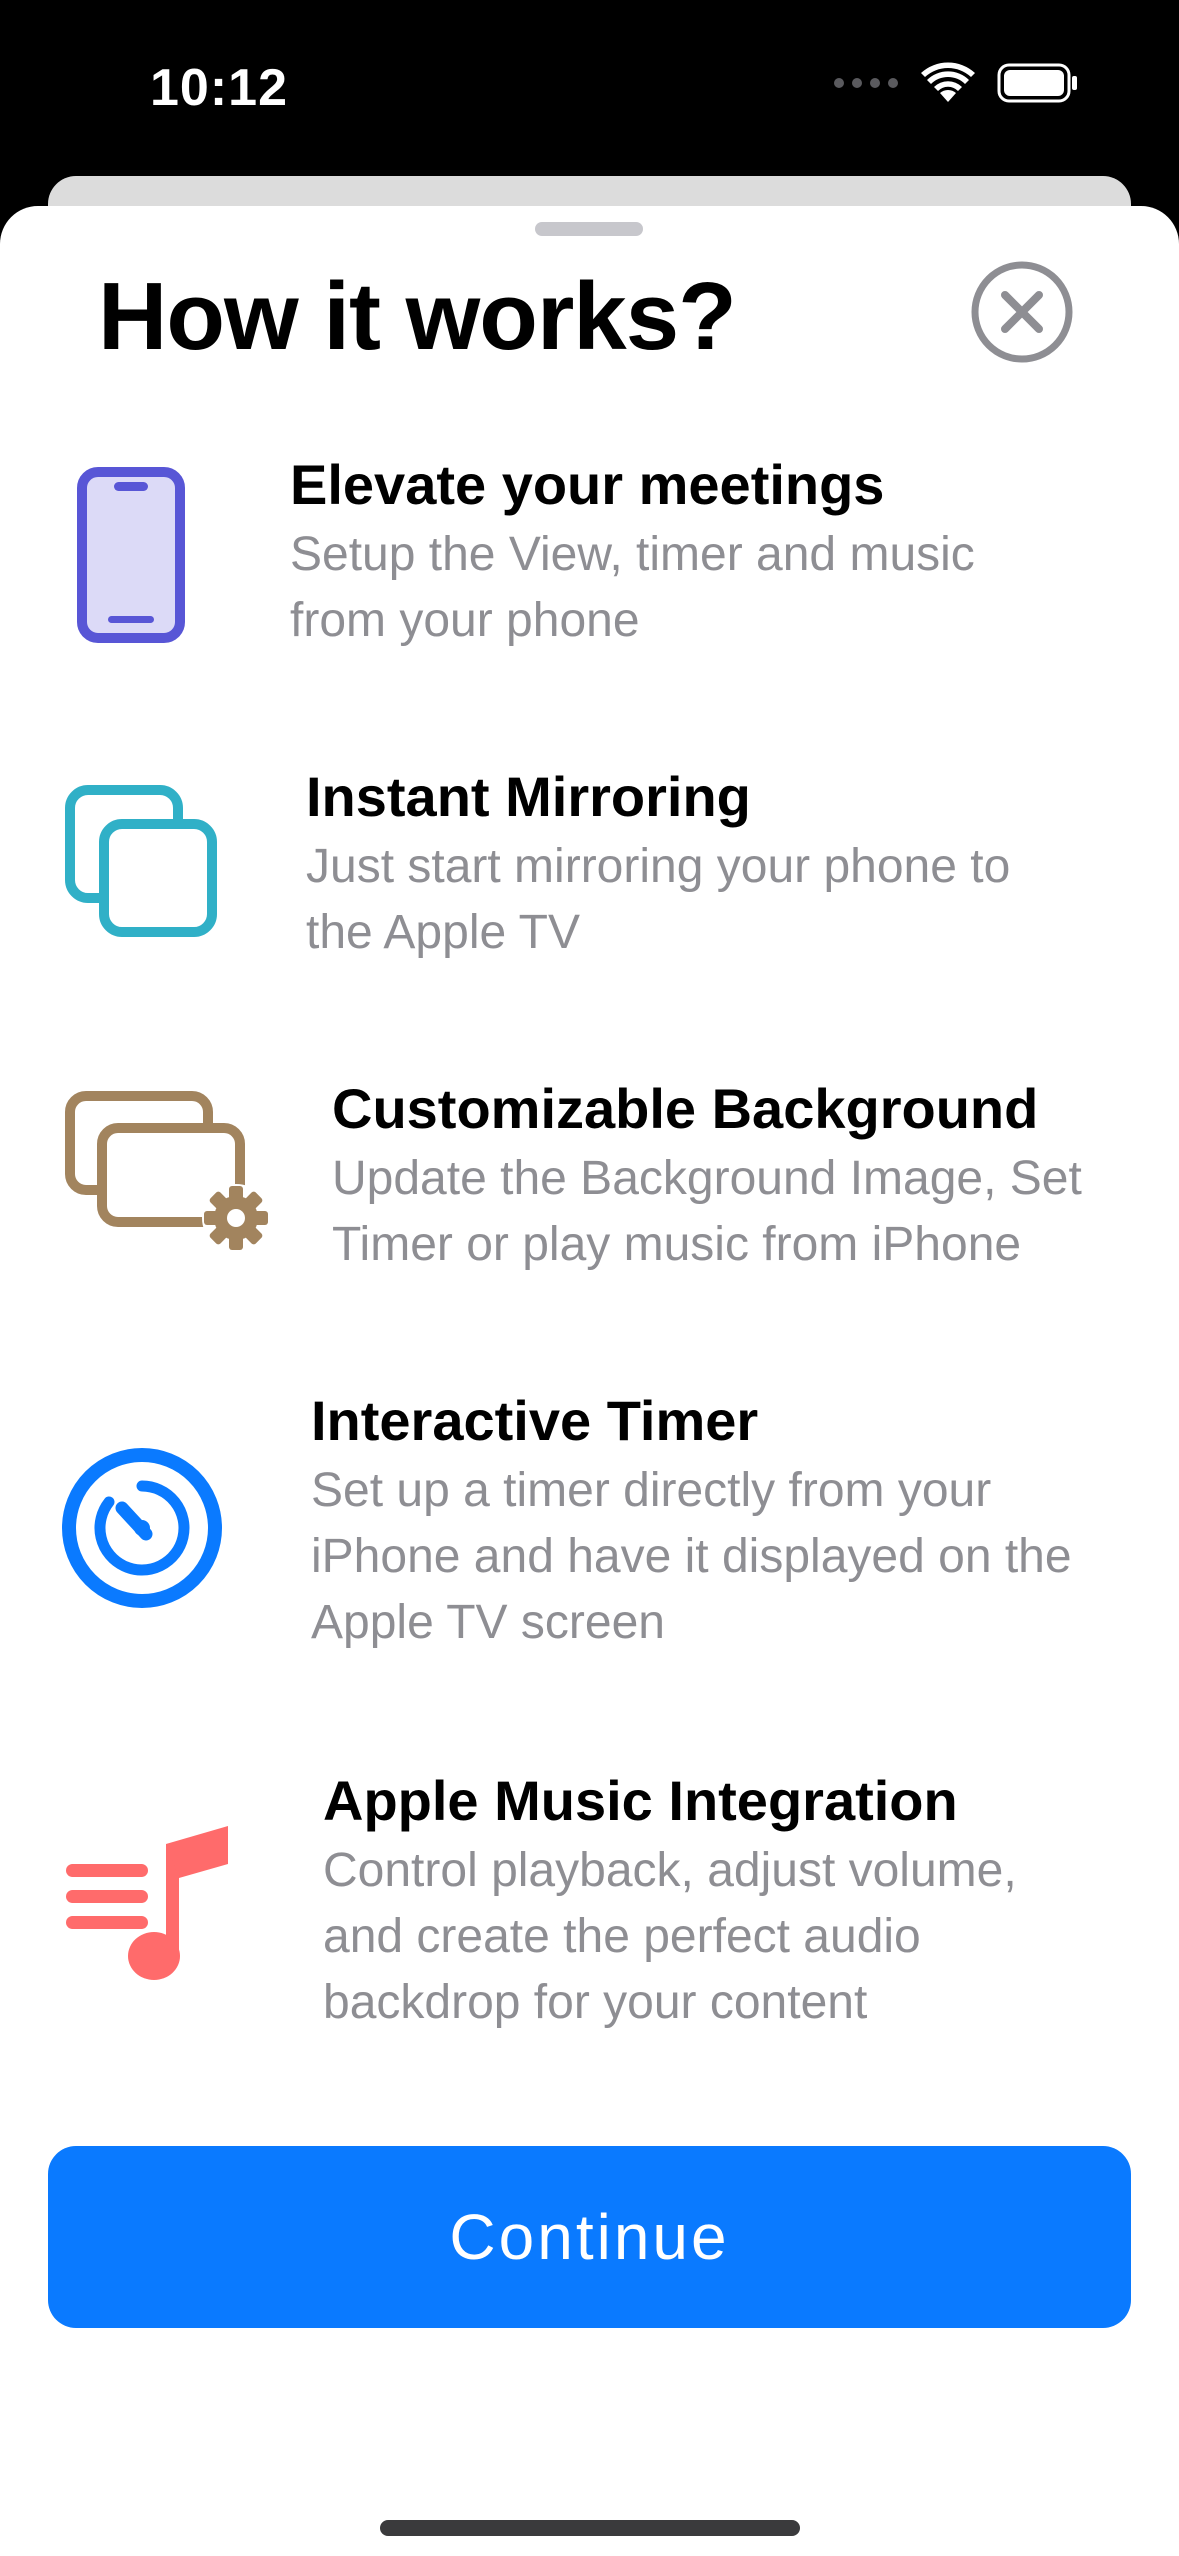 This screenshot has height=2556, width=1179. What do you see at coordinates (1038, 85) in the screenshot?
I see `battery-icon` at bounding box center [1038, 85].